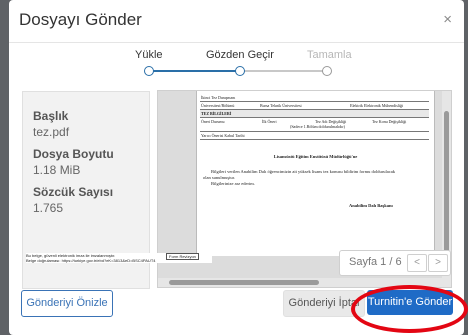 The width and height of the screenshot is (468, 335). I want to click on doc-row: Yarıcı Önerisi Kabul Tarihi, so click(314, 136).